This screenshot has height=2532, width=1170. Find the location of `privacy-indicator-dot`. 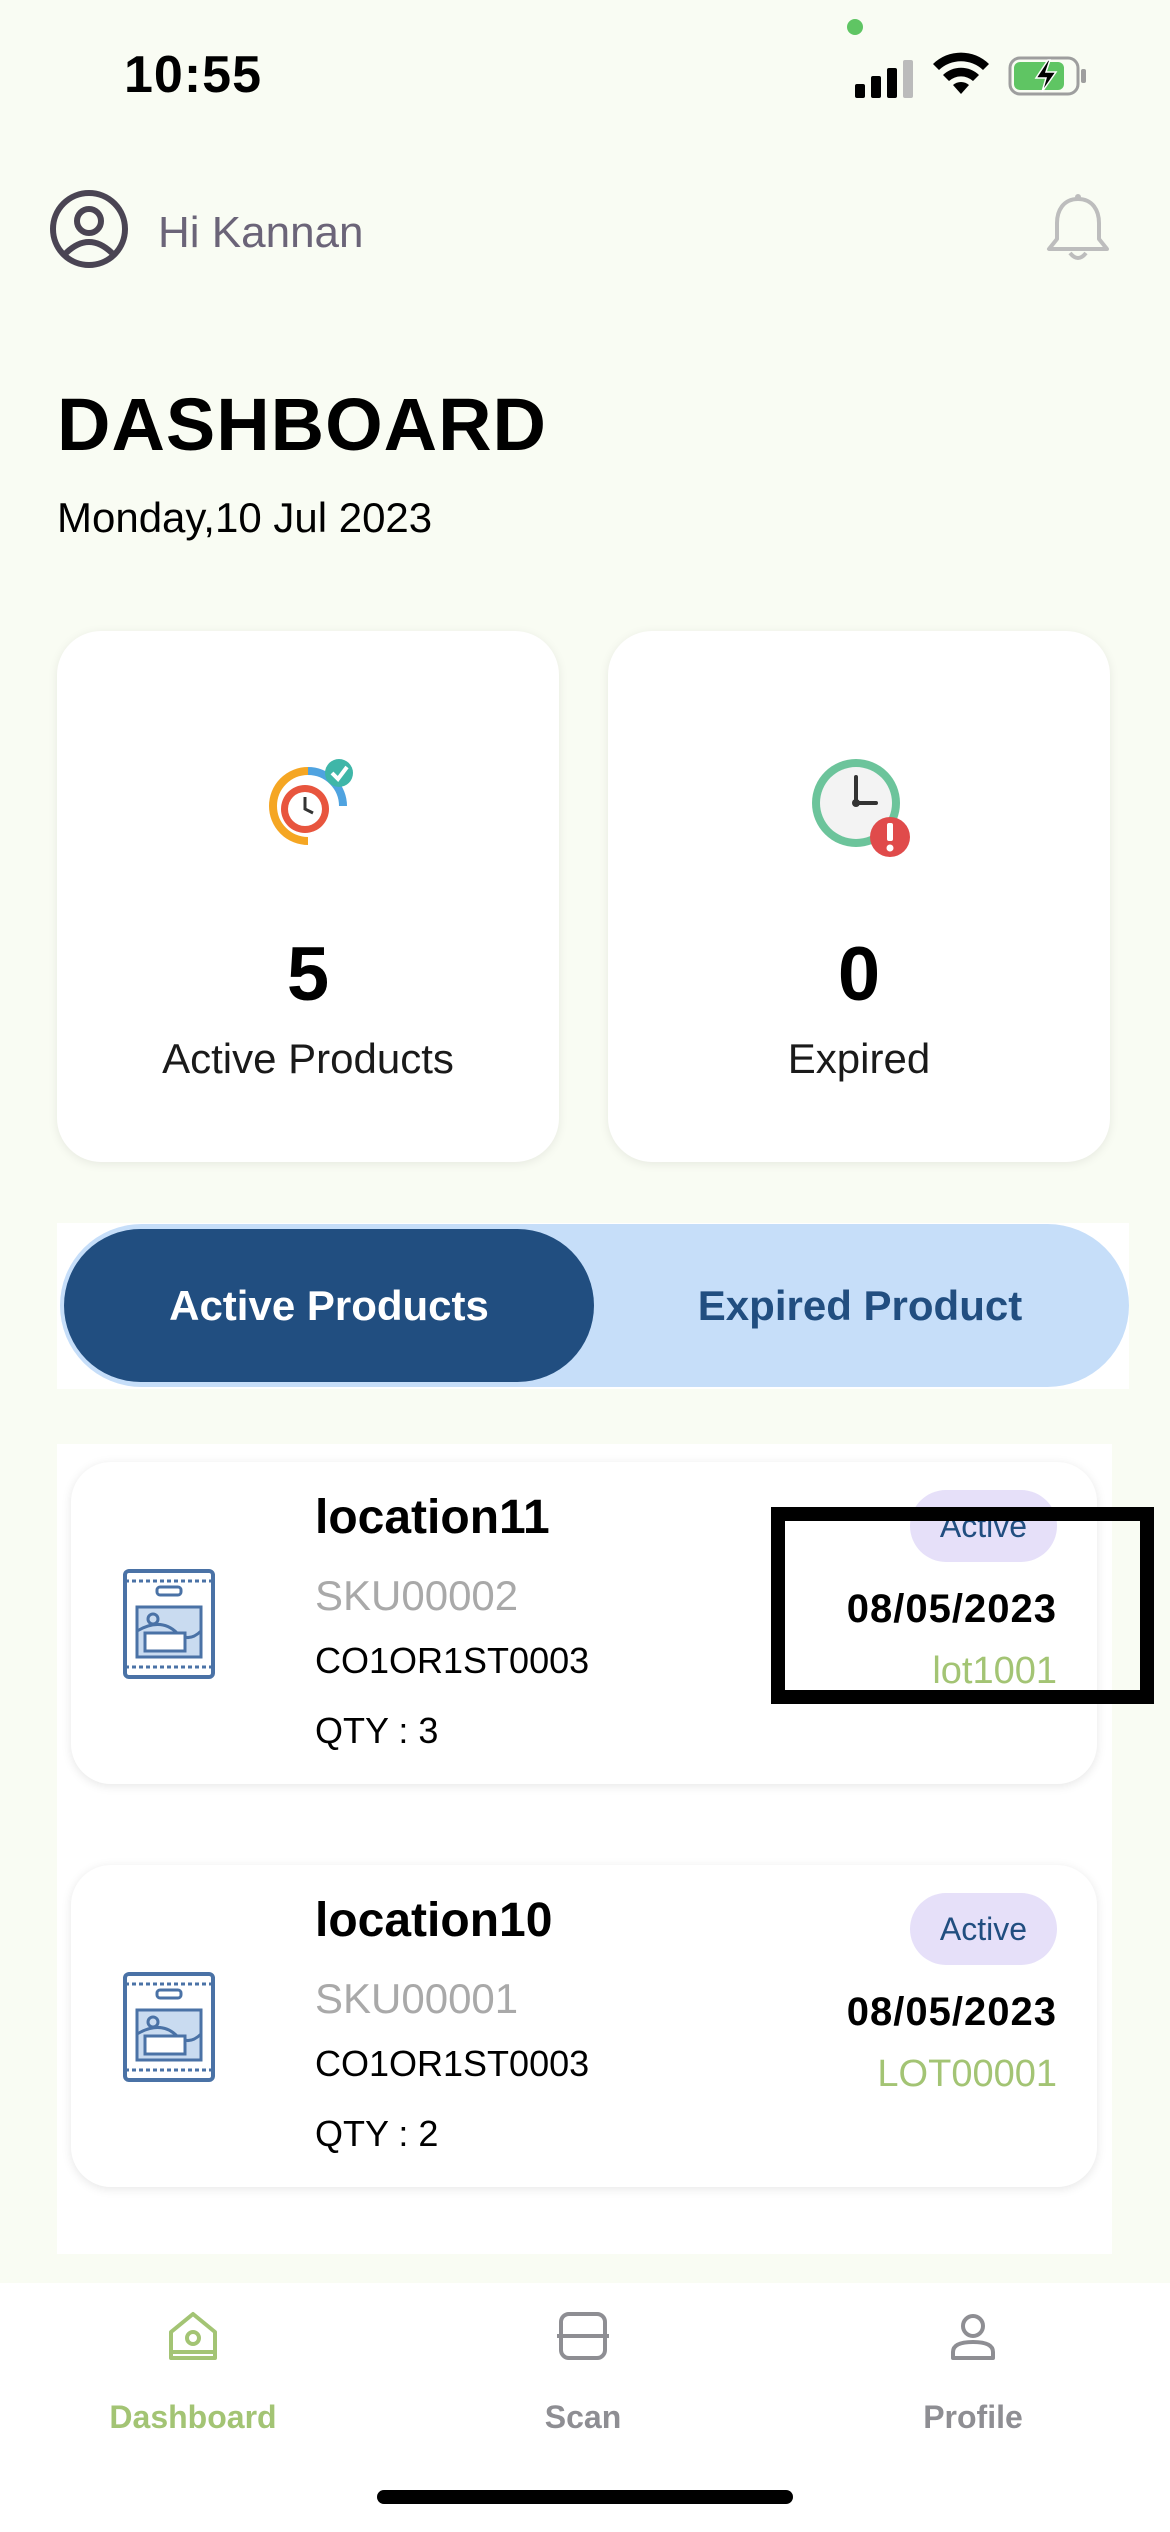

privacy-indicator-dot is located at coordinates (855, 27).